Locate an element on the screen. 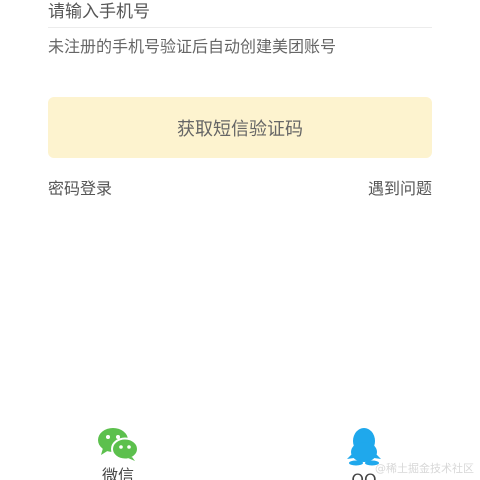  wechat-icon is located at coordinates (118, 444).